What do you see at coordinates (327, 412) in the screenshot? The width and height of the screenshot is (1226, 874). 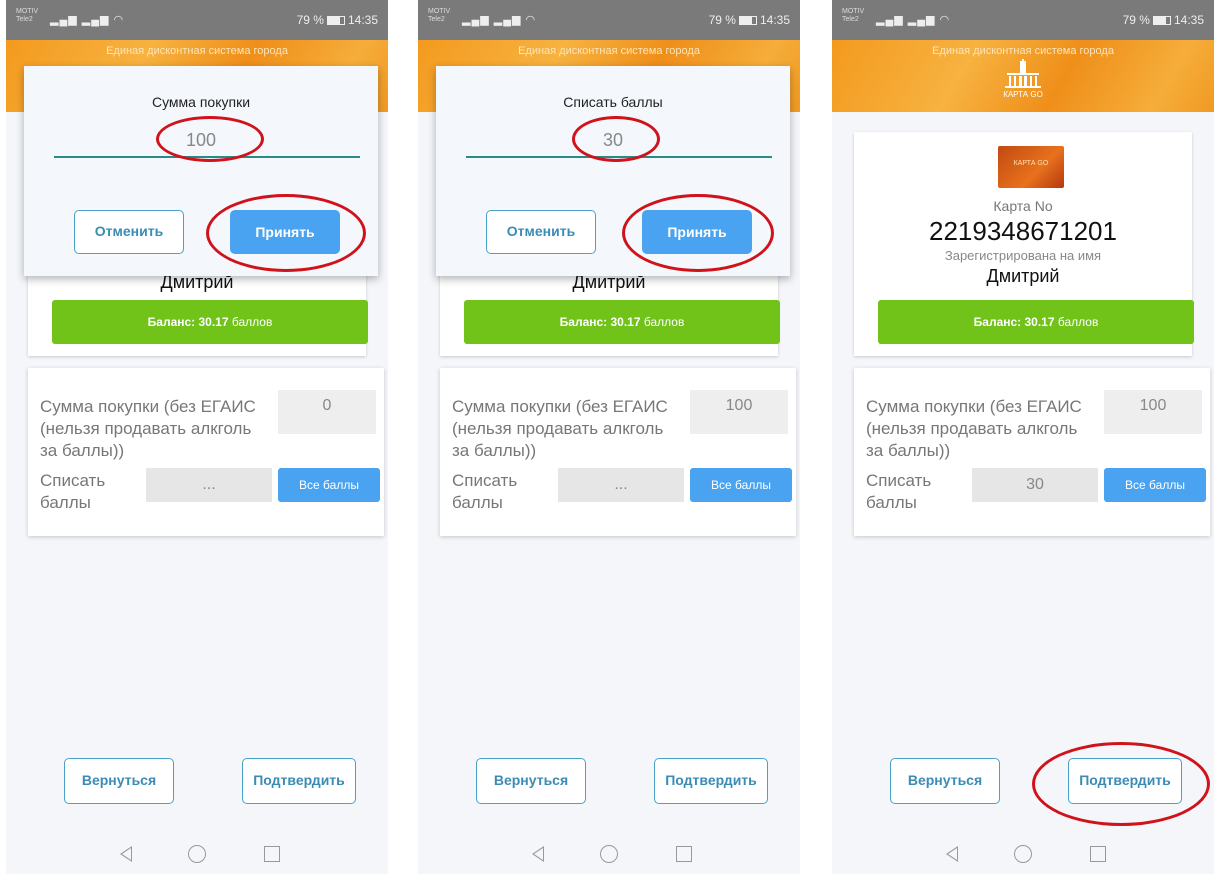 I see `purchase-sum-input: 0` at bounding box center [327, 412].